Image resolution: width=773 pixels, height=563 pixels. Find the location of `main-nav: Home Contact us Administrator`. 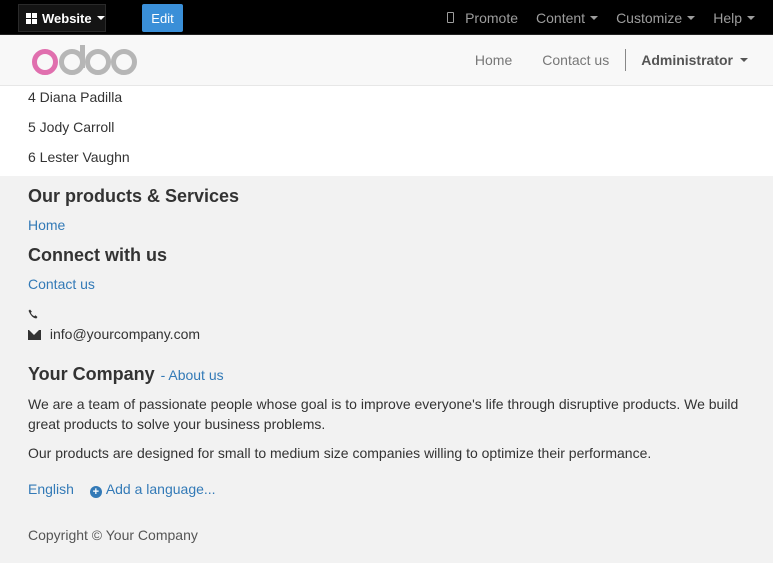

main-nav: Home Contact us Administrator is located at coordinates (624, 60).